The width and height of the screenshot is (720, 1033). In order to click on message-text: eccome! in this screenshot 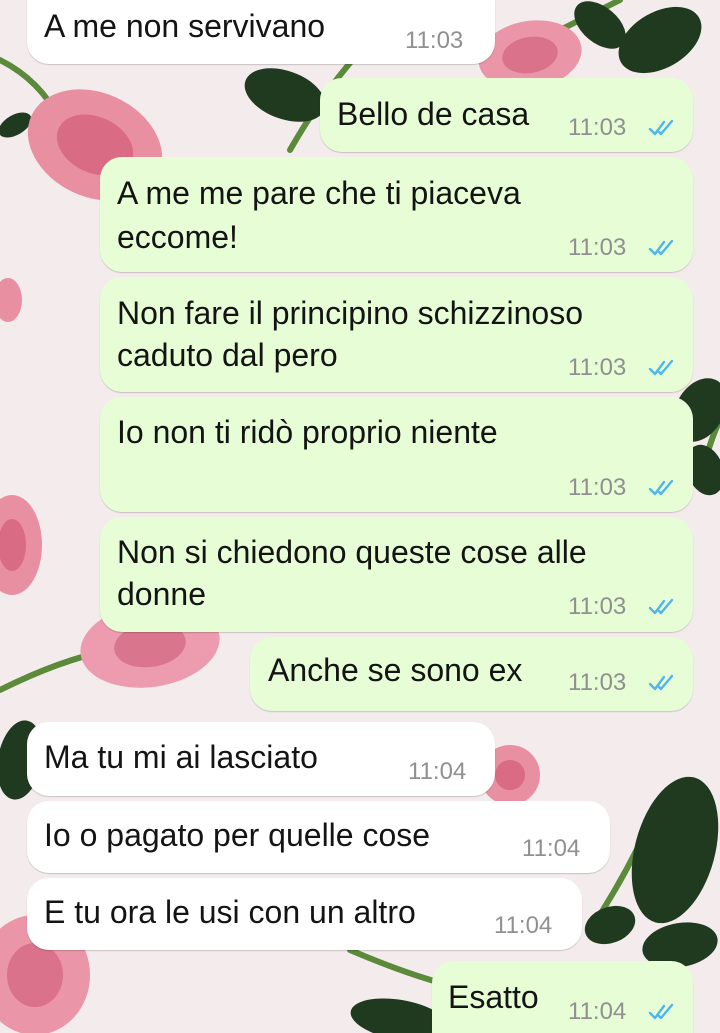, I will do `click(177, 237)`.